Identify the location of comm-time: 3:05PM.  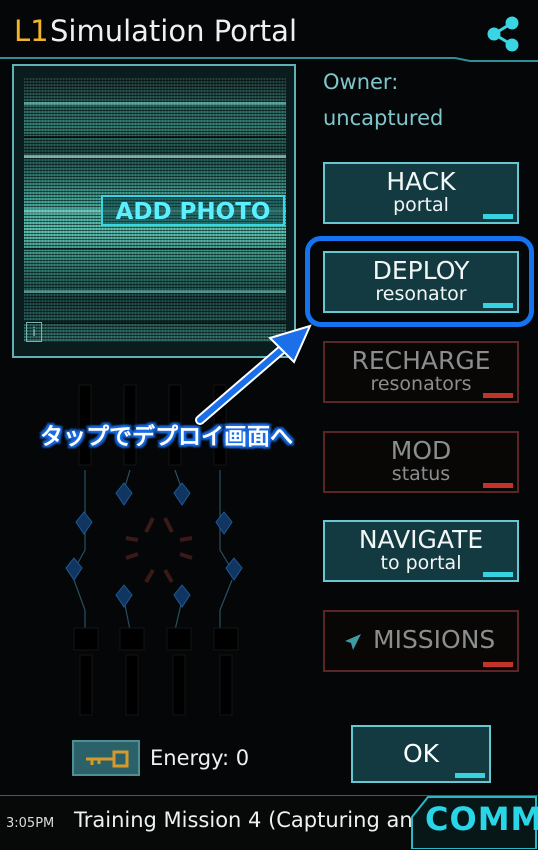
(30, 823).